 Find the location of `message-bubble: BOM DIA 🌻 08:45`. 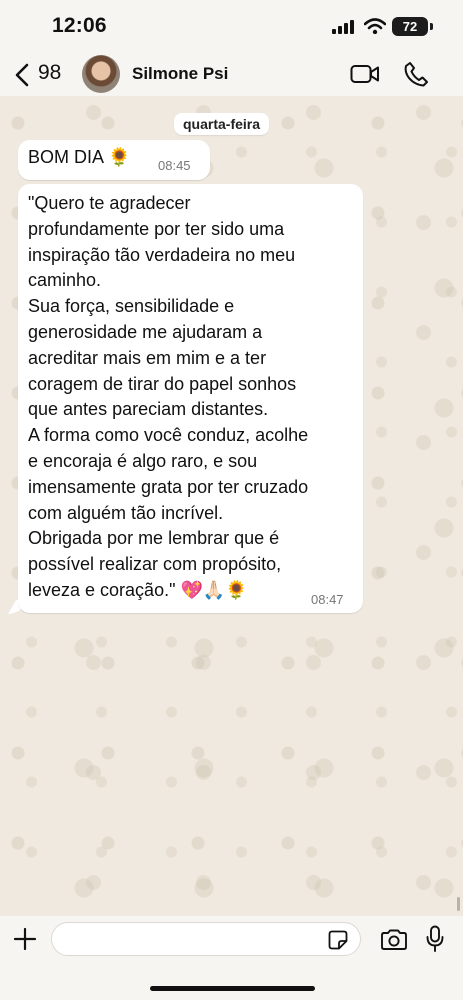

message-bubble: BOM DIA 🌻 08:45 is located at coordinates (114, 160).